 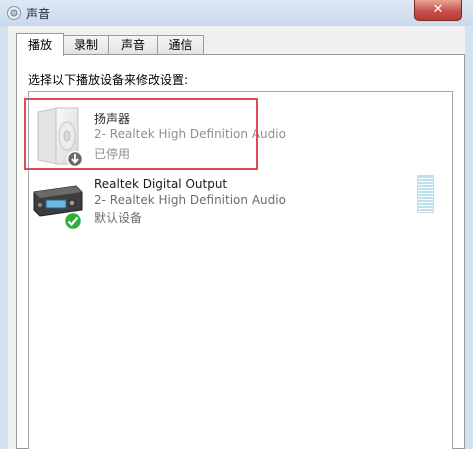 What do you see at coordinates (469, 237) in the screenshot?
I see `window-frame-right` at bounding box center [469, 237].